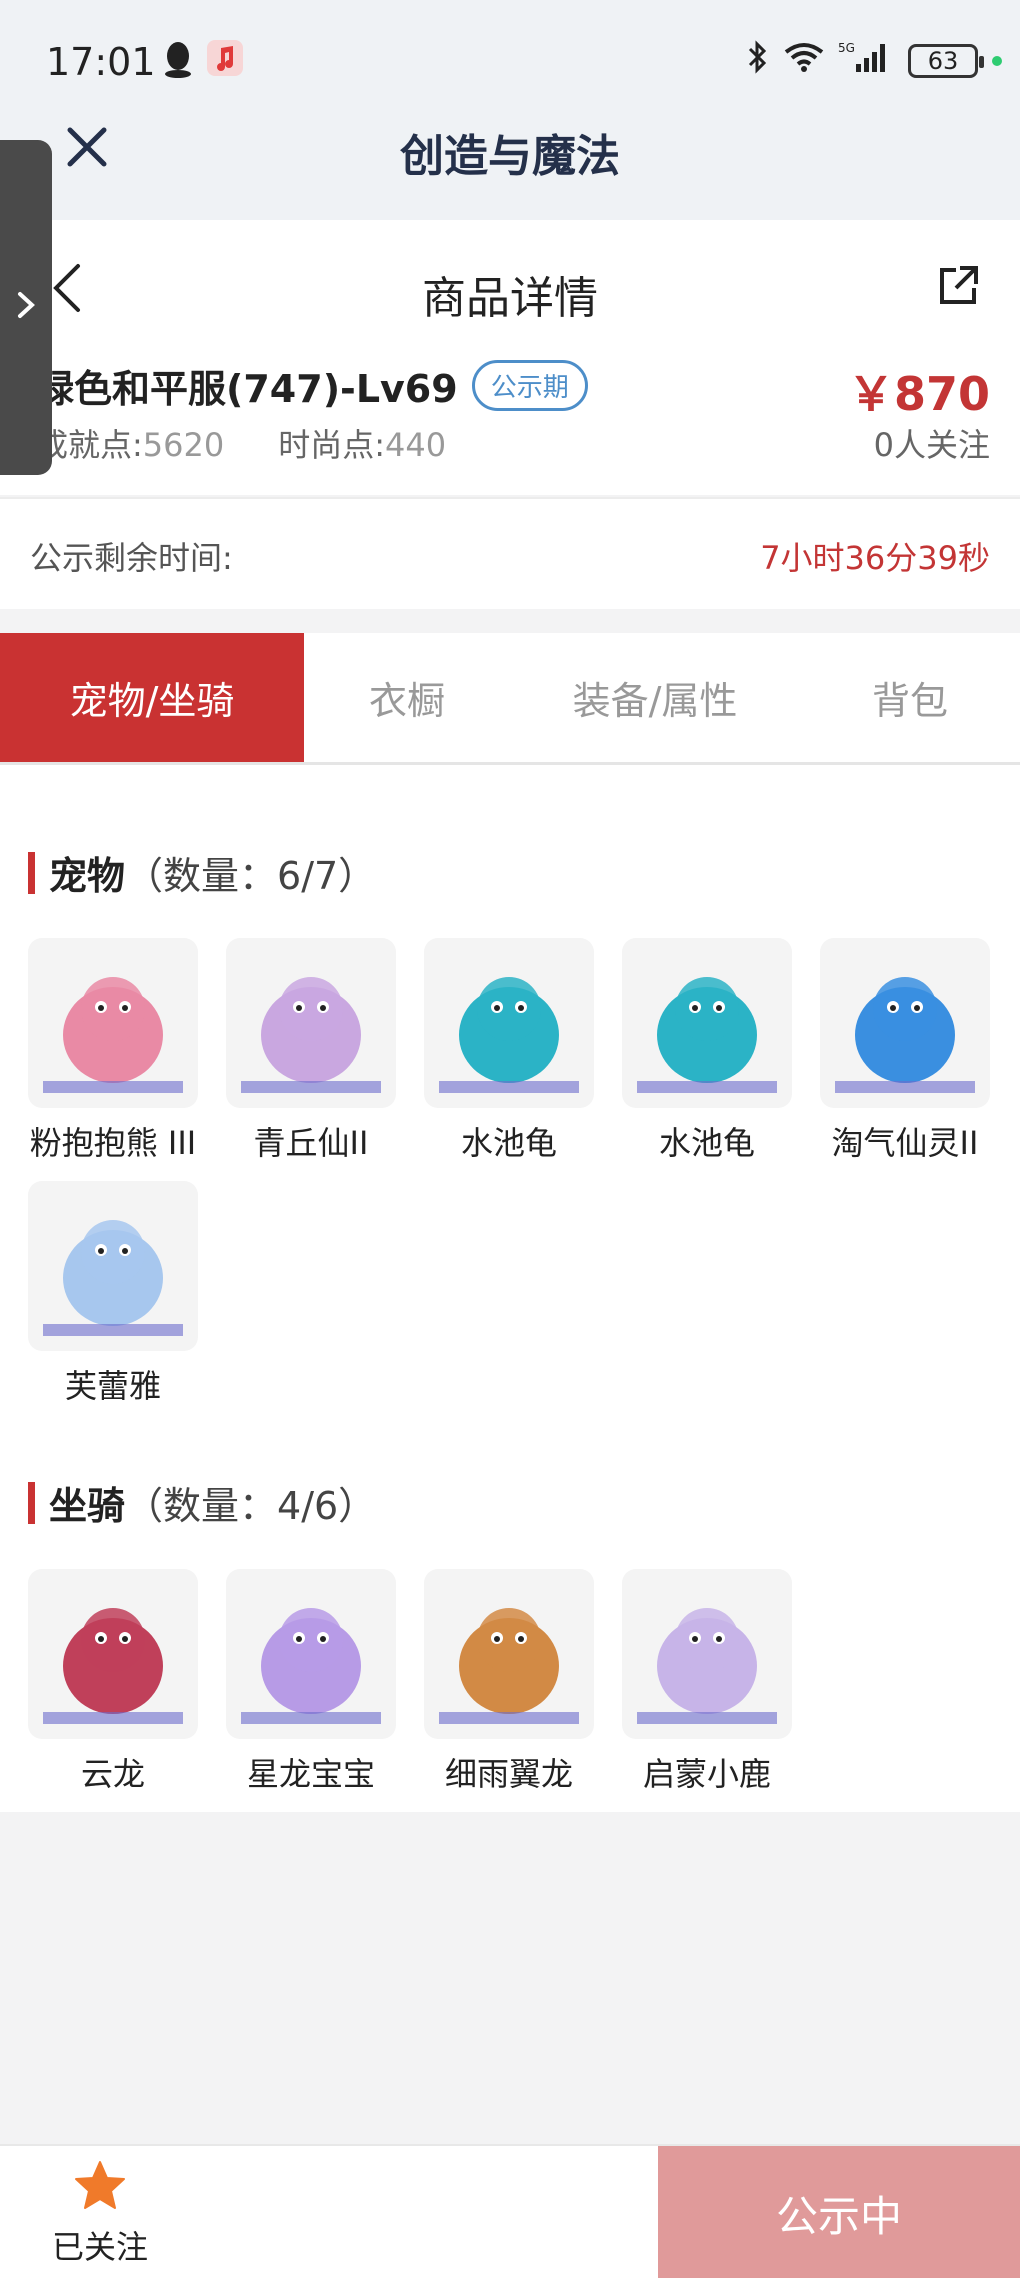 The width and height of the screenshot is (1020, 2278). Describe the element at coordinates (958, 288) in the screenshot. I see `share-icon` at that location.